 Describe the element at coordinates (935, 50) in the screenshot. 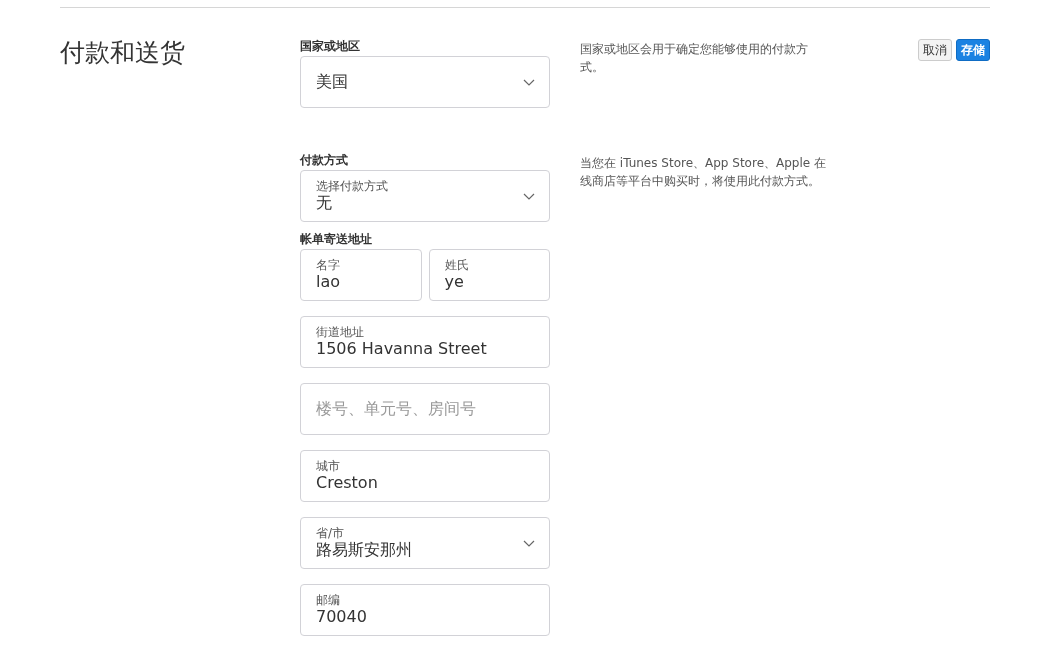

I see `cancel-button: 取消` at that location.